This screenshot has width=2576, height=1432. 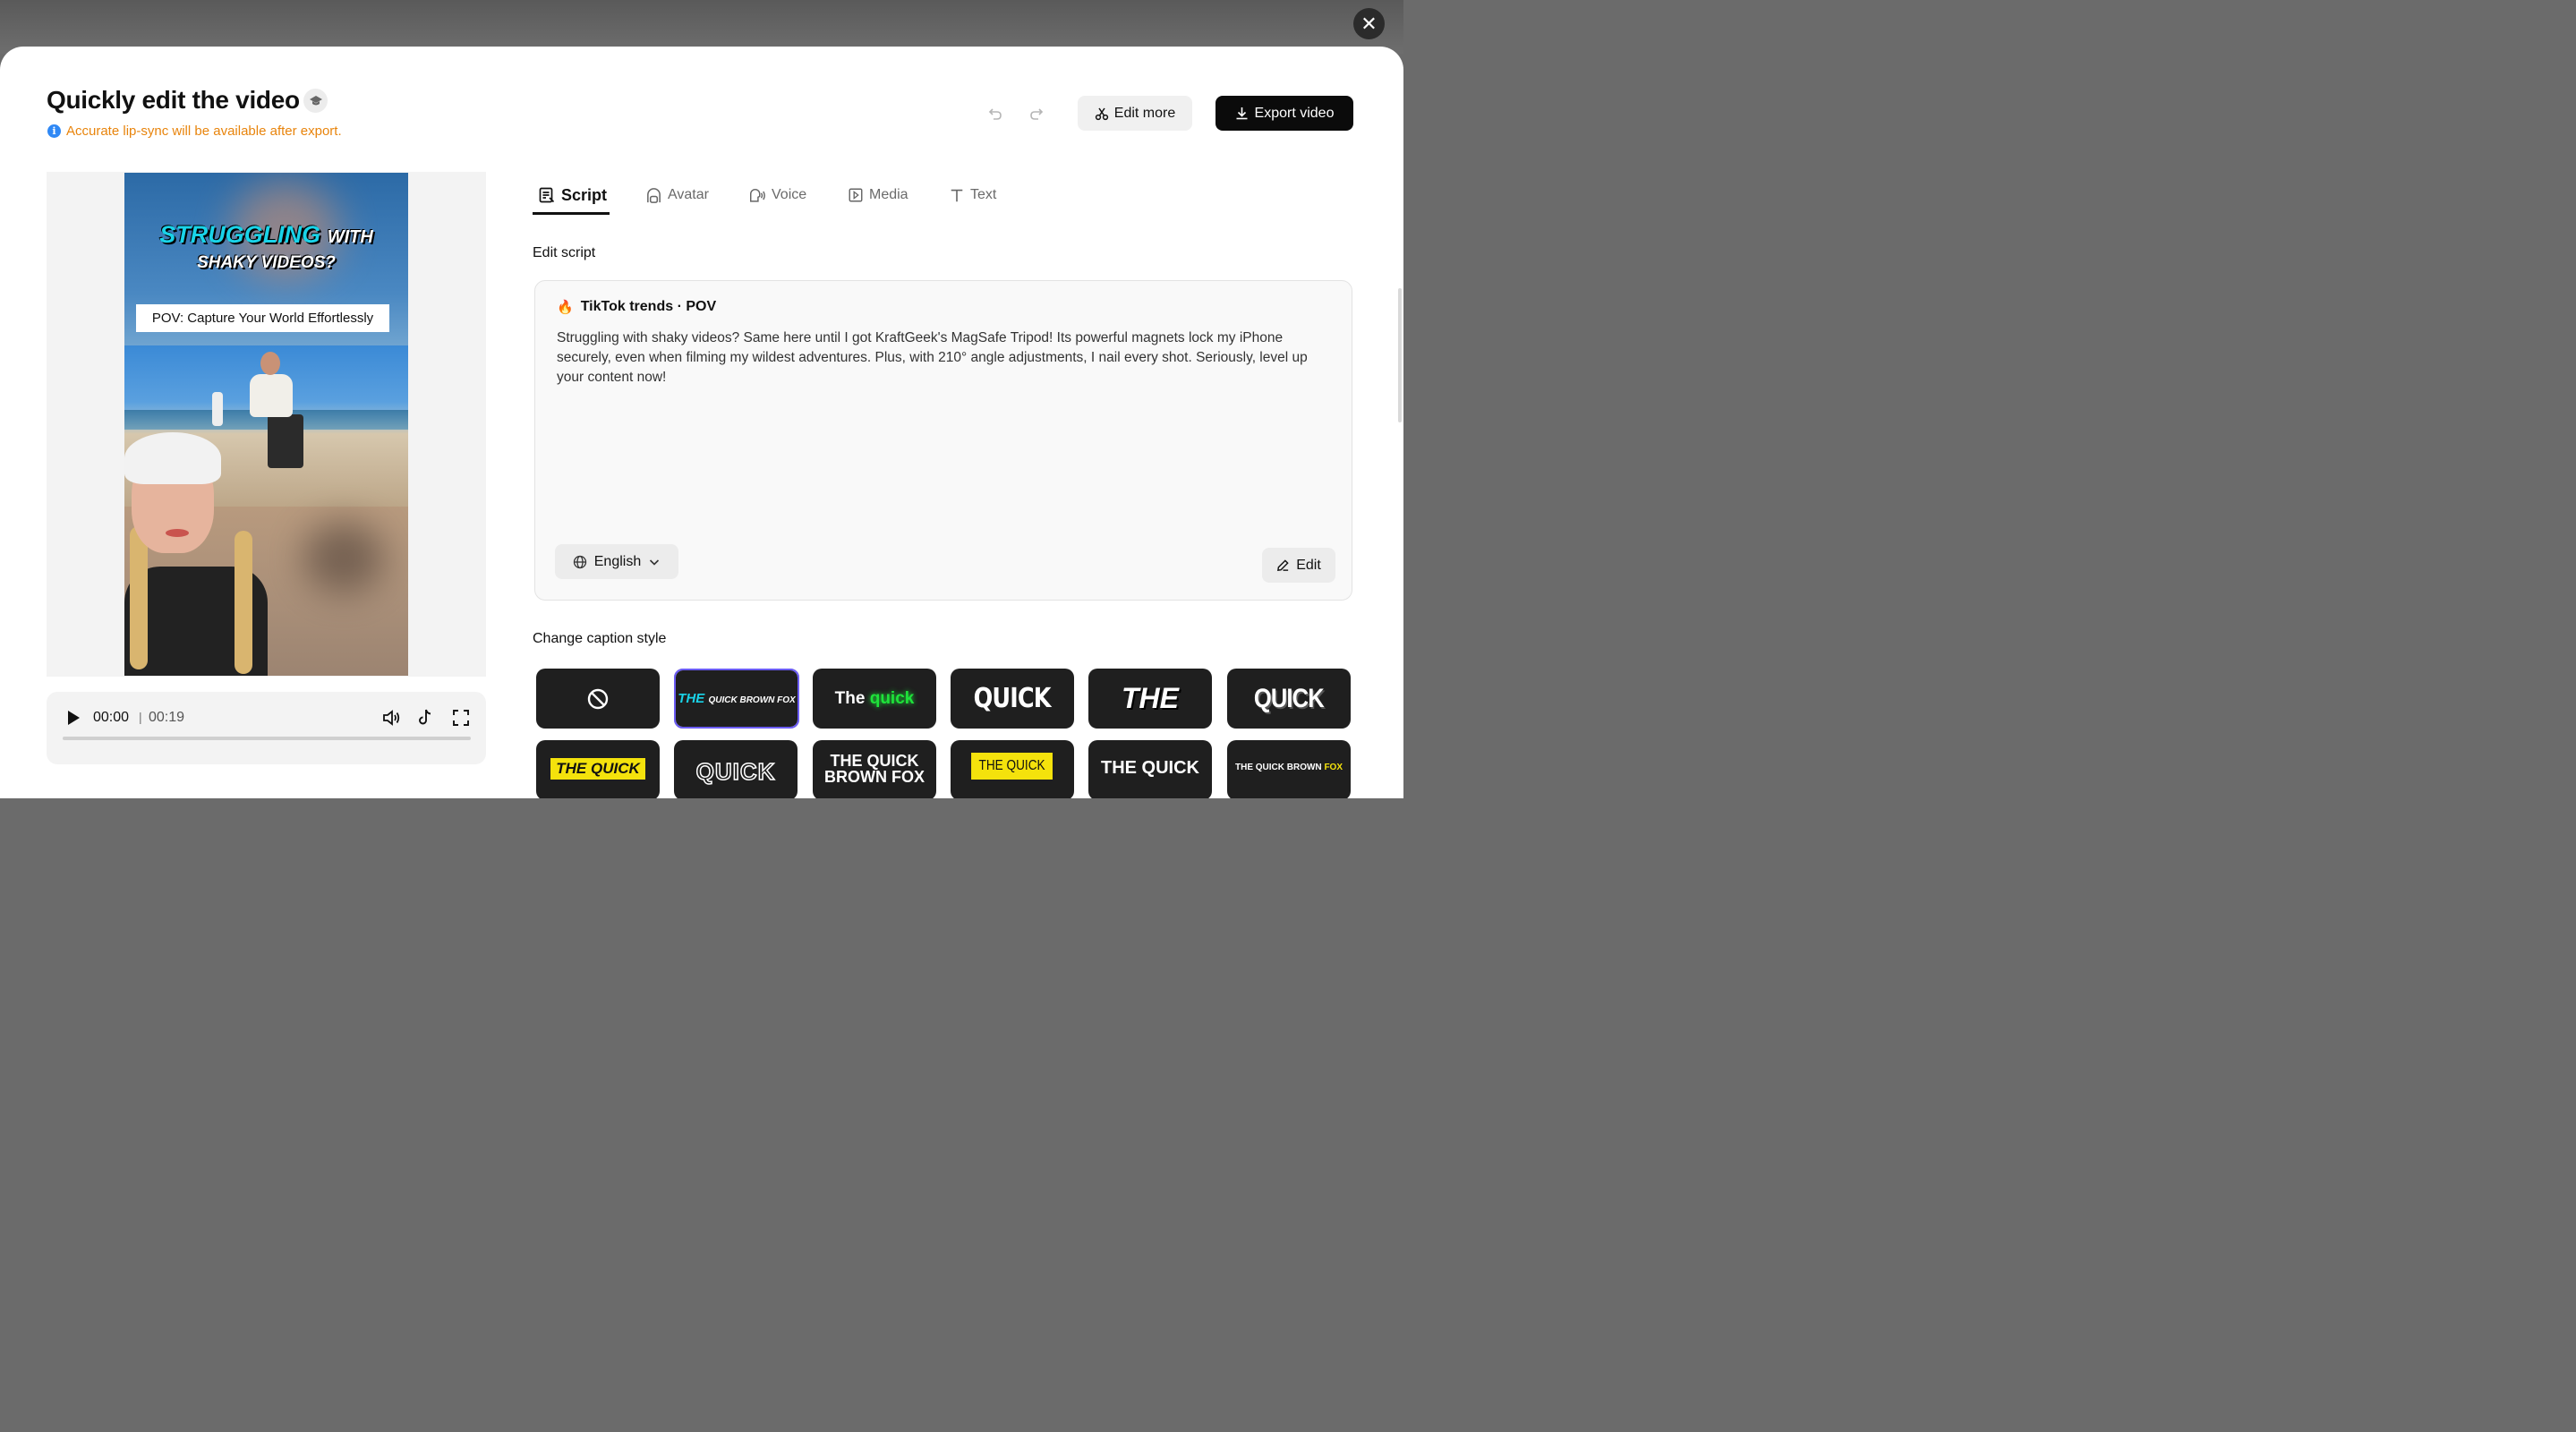 I want to click on caption-style-4: QUICK, so click(x=1012, y=699).